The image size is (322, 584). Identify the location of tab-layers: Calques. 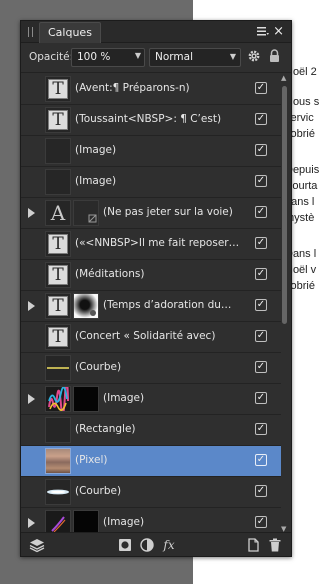
(70, 32).